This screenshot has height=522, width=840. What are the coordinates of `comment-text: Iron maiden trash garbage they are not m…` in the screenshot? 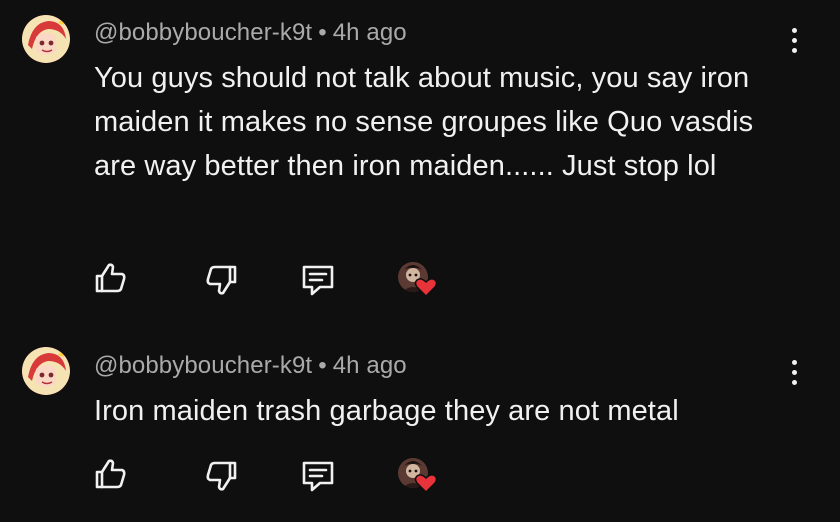 It's located at (386, 411).